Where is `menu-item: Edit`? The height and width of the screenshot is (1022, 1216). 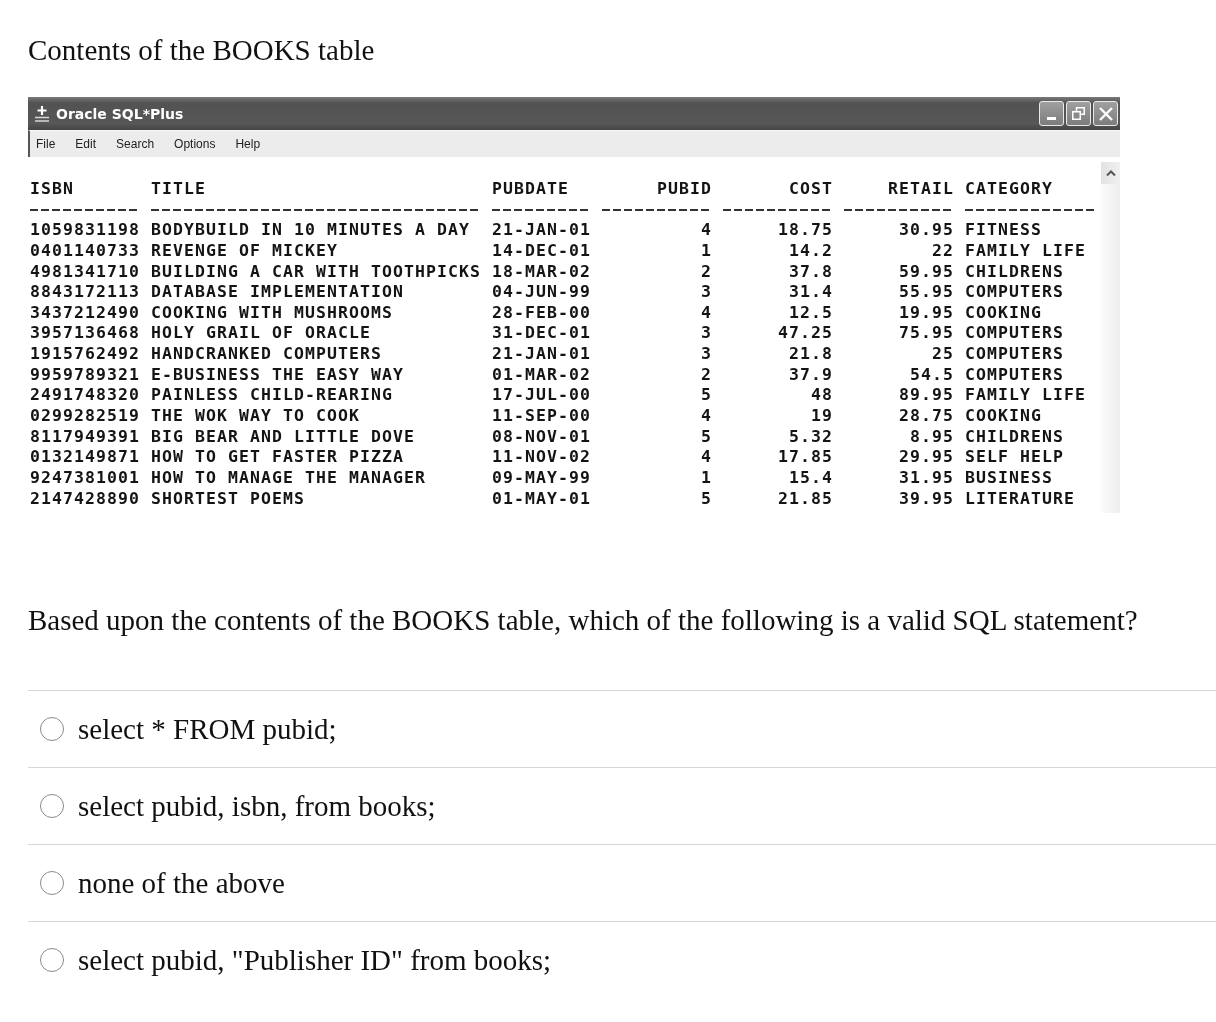
menu-item: Edit is located at coordinates (86, 144).